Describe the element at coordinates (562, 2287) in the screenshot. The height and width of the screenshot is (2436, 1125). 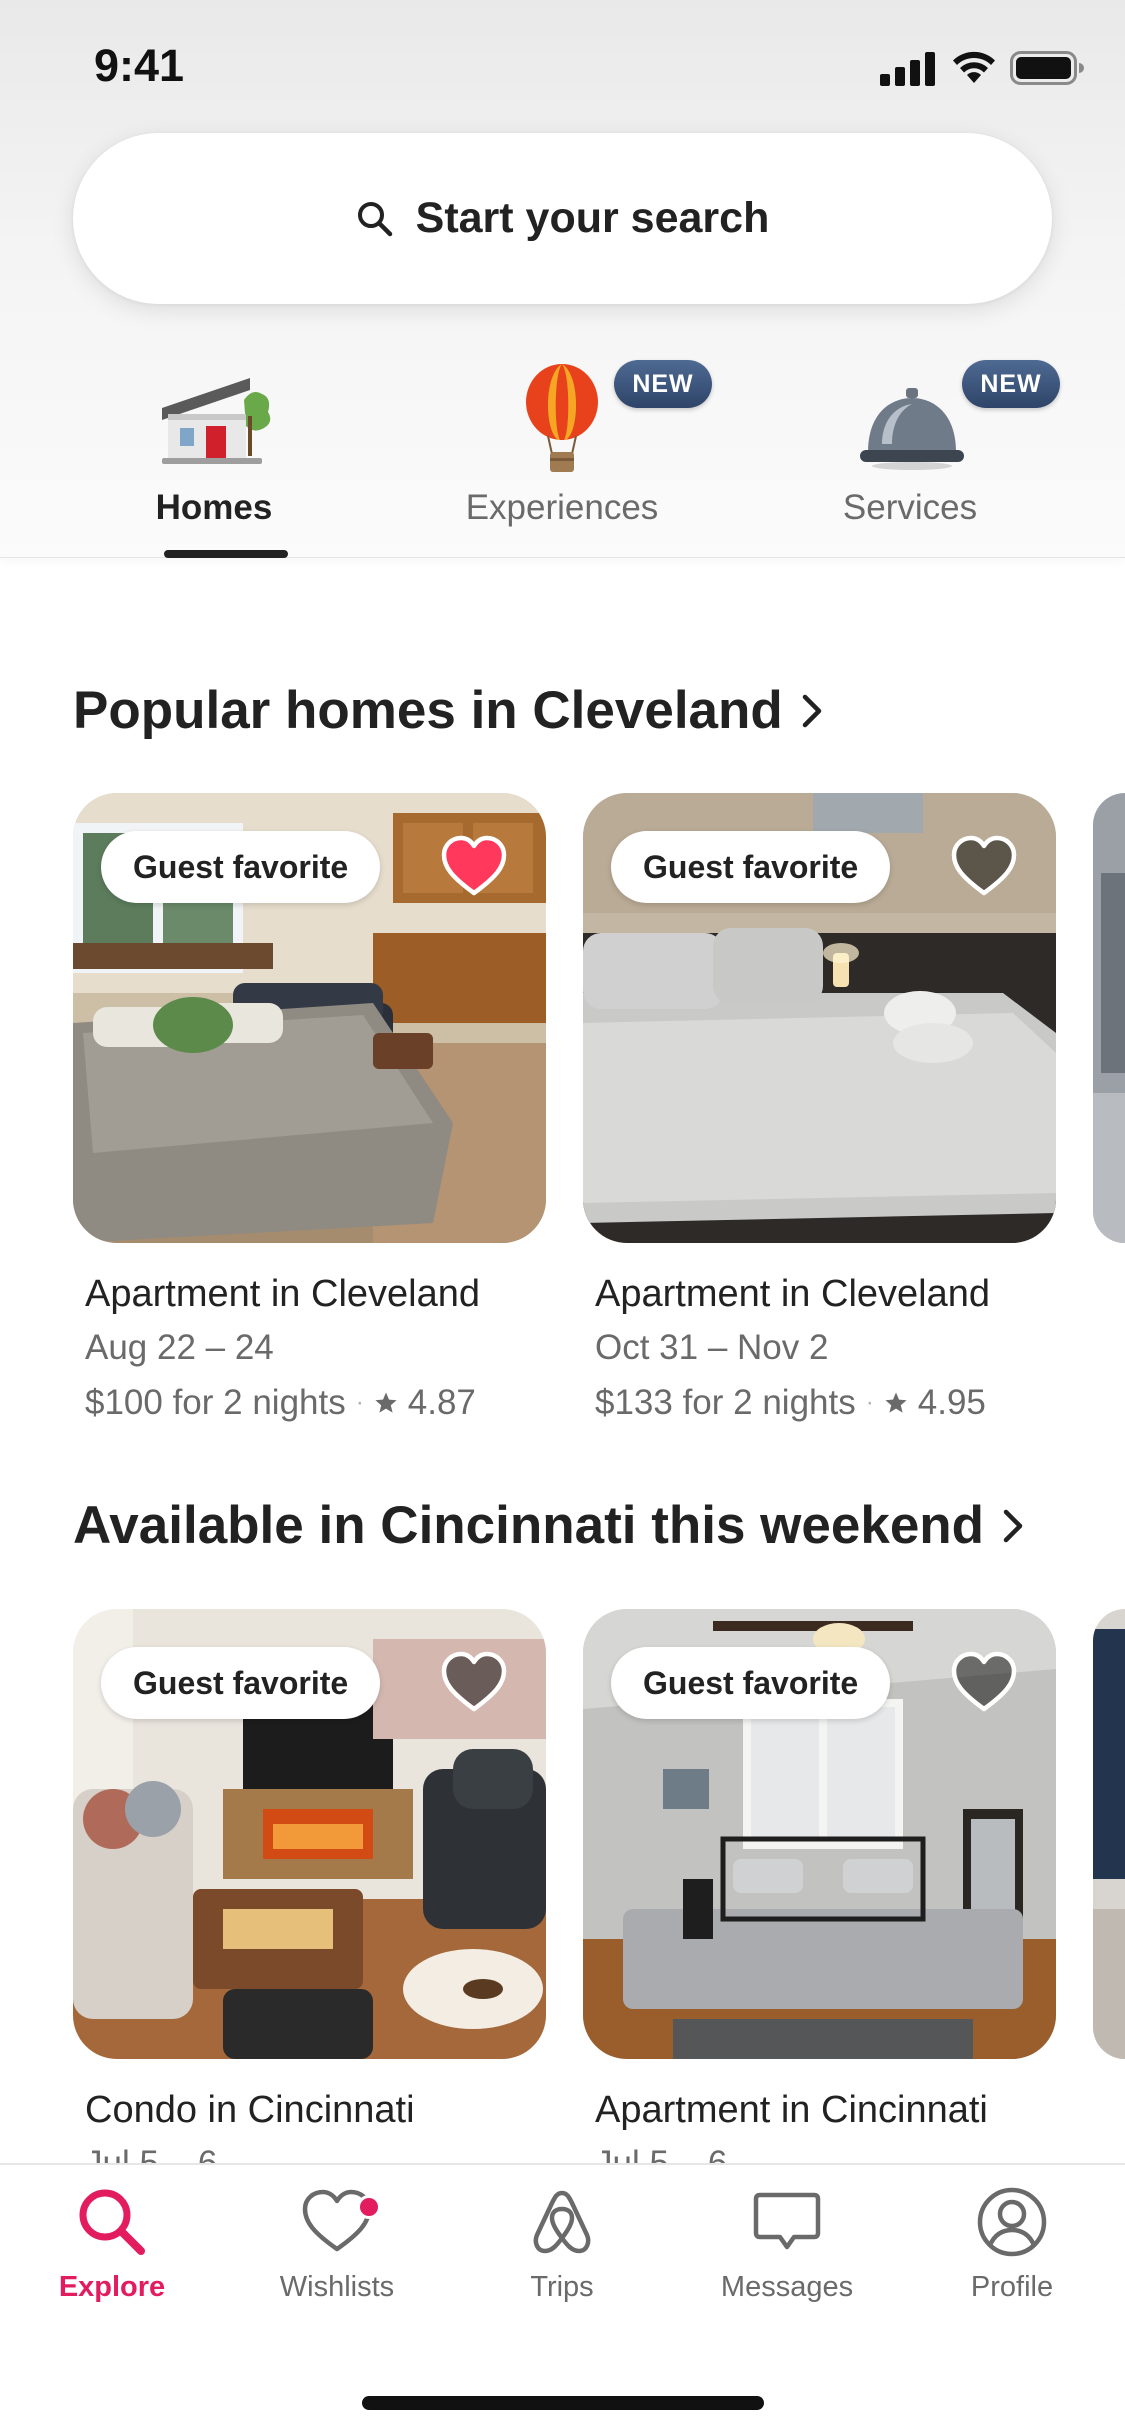
I see `tab-label: Trips` at that location.